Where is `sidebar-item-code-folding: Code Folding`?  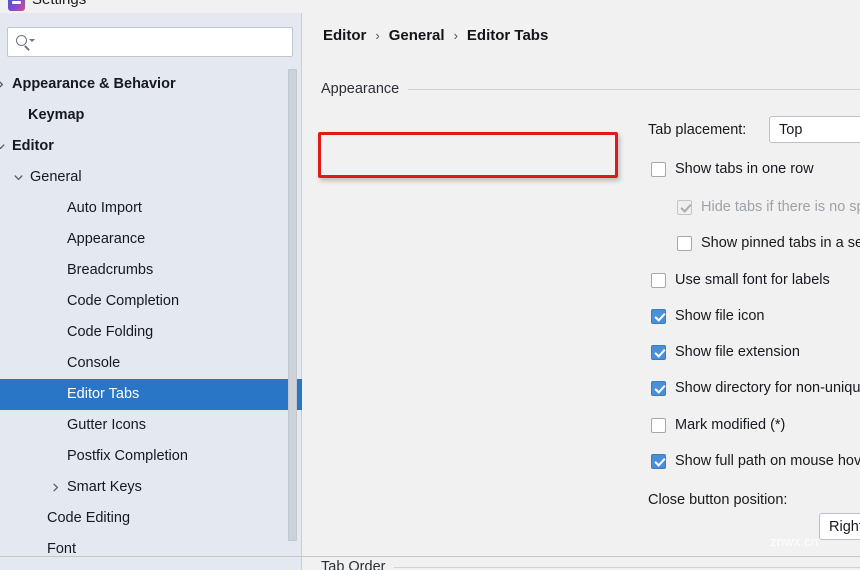 sidebar-item-code-folding: Code Folding is located at coordinates (151, 332).